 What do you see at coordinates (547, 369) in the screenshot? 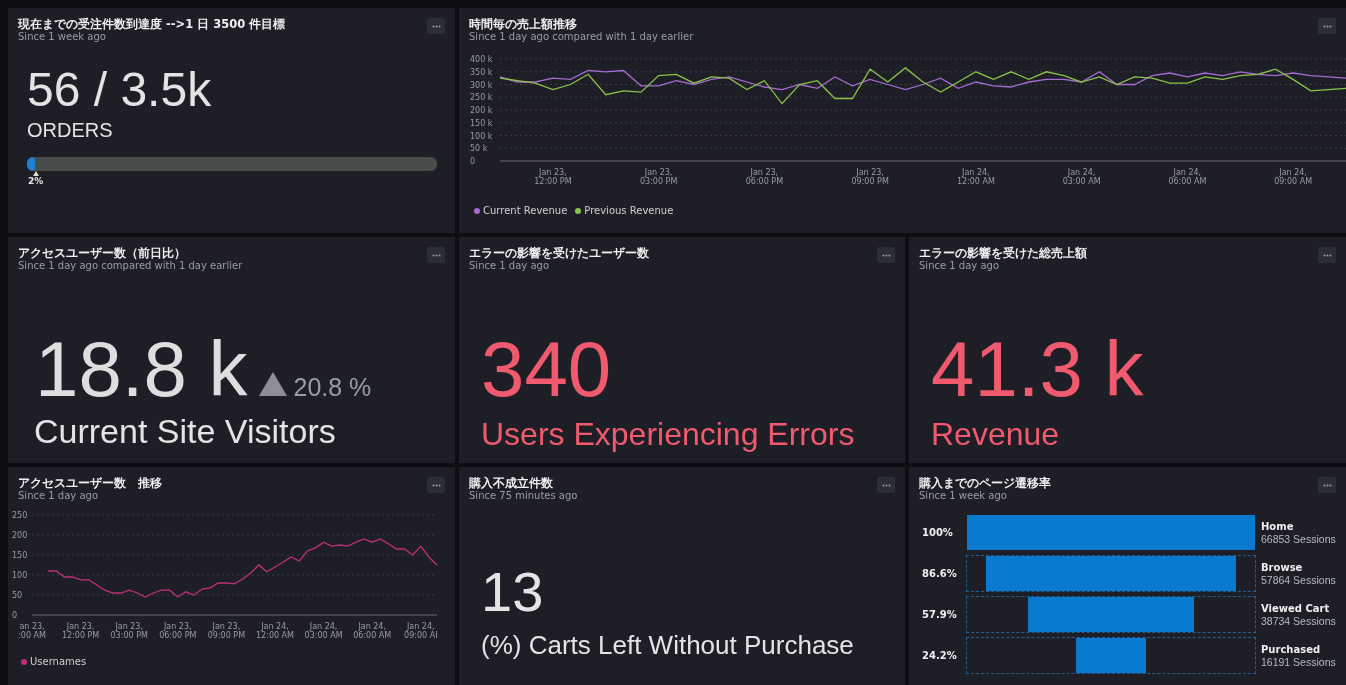
I see `metric-value: 340` at bounding box center [547, 369].